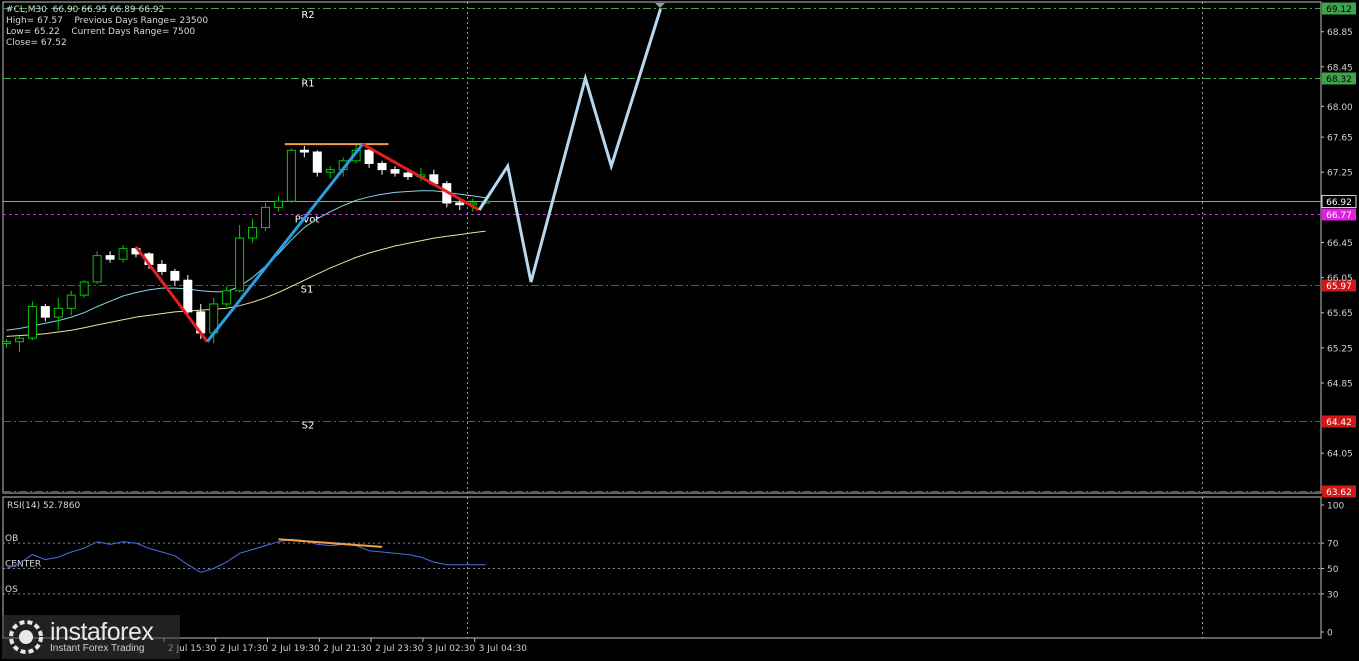 This screenshot has width=1359, height=661. I want to click on price-tick-label: 66.05, so click(1340, 279).